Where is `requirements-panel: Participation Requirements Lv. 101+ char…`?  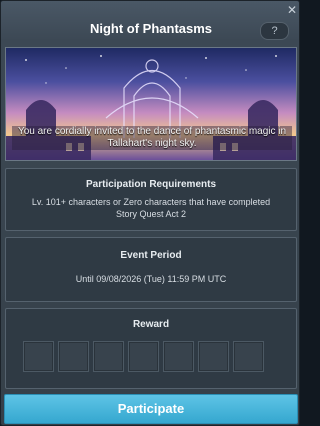 requirements-panel: Participation Requirements Lv. 101+ char… is located at coordinates (151, 199).